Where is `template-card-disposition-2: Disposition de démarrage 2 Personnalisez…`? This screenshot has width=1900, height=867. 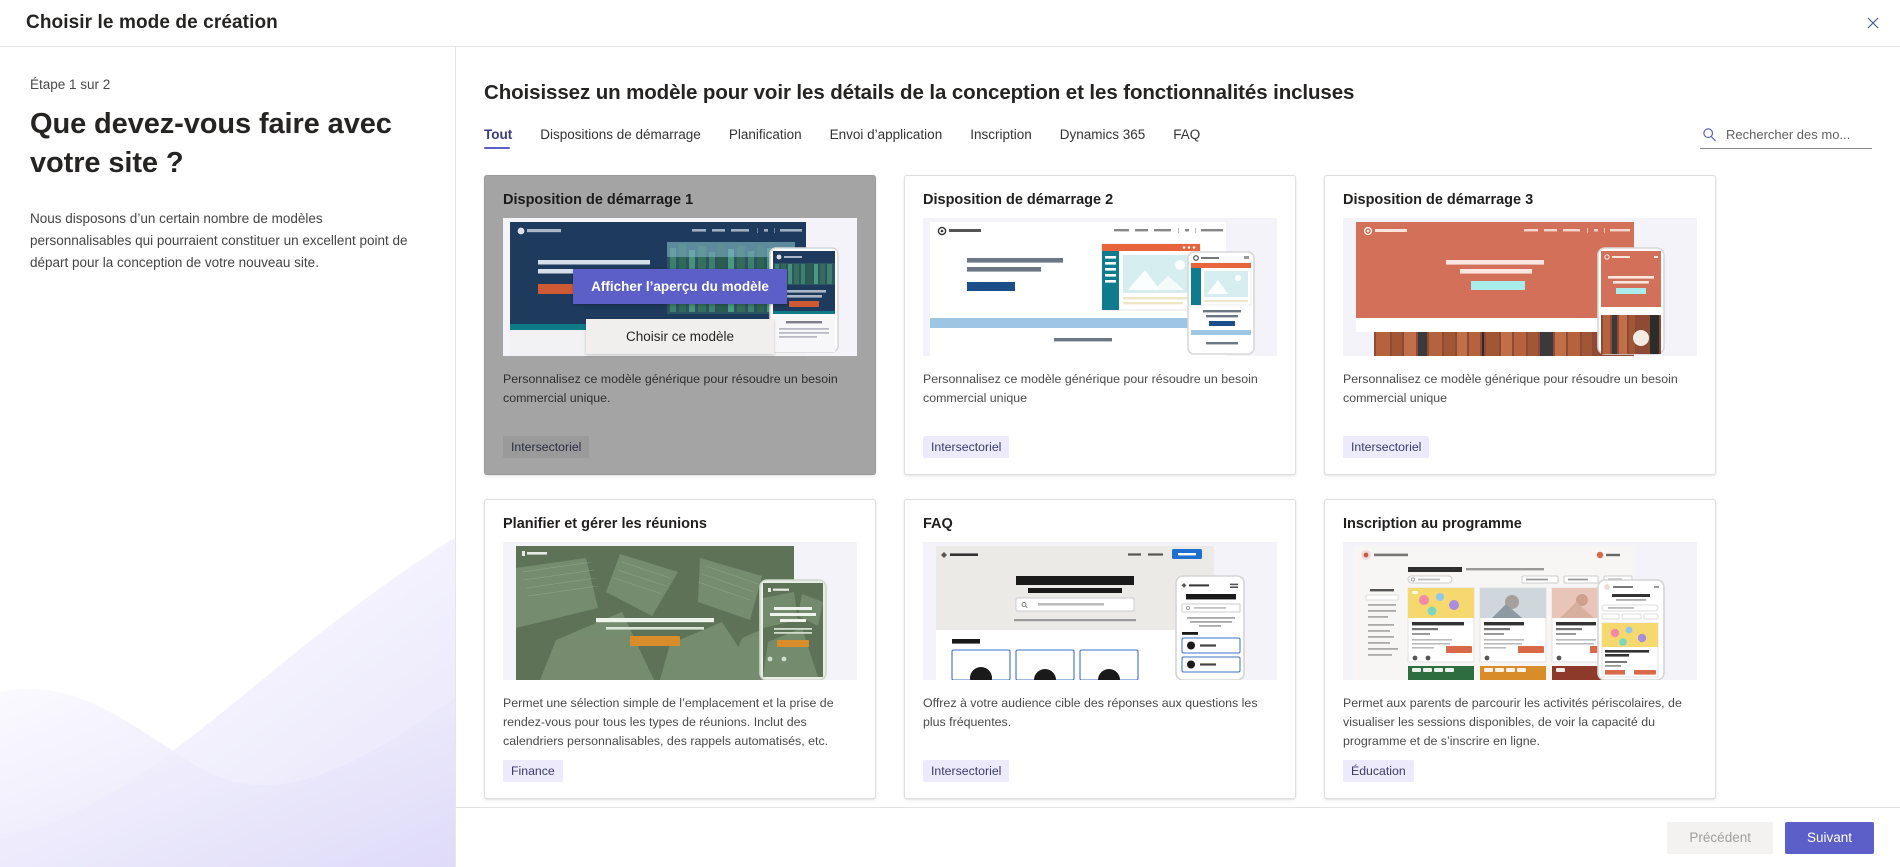 template-card-disposition-2: Disposition de démarrage 2 Personnalisez… is located at coordinates (1100, 325).